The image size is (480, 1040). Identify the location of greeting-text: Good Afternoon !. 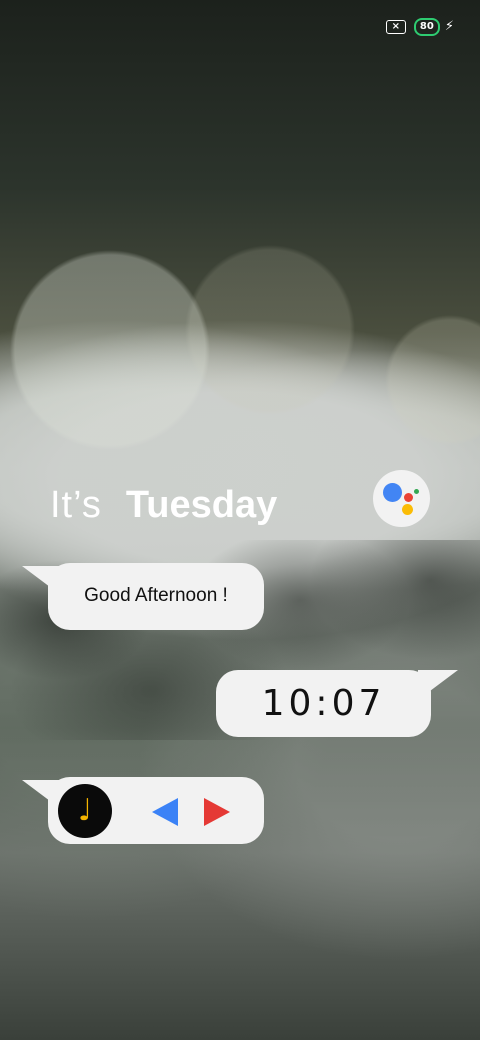
(156, 595).